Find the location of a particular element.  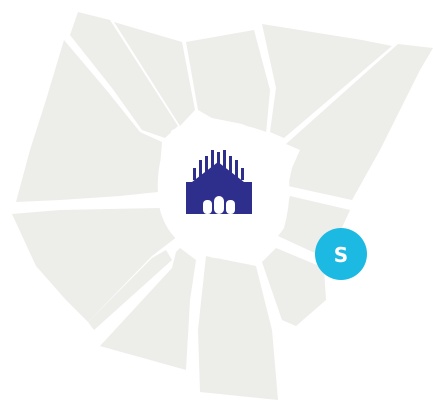

district-south is located at coordinates (238, 328).